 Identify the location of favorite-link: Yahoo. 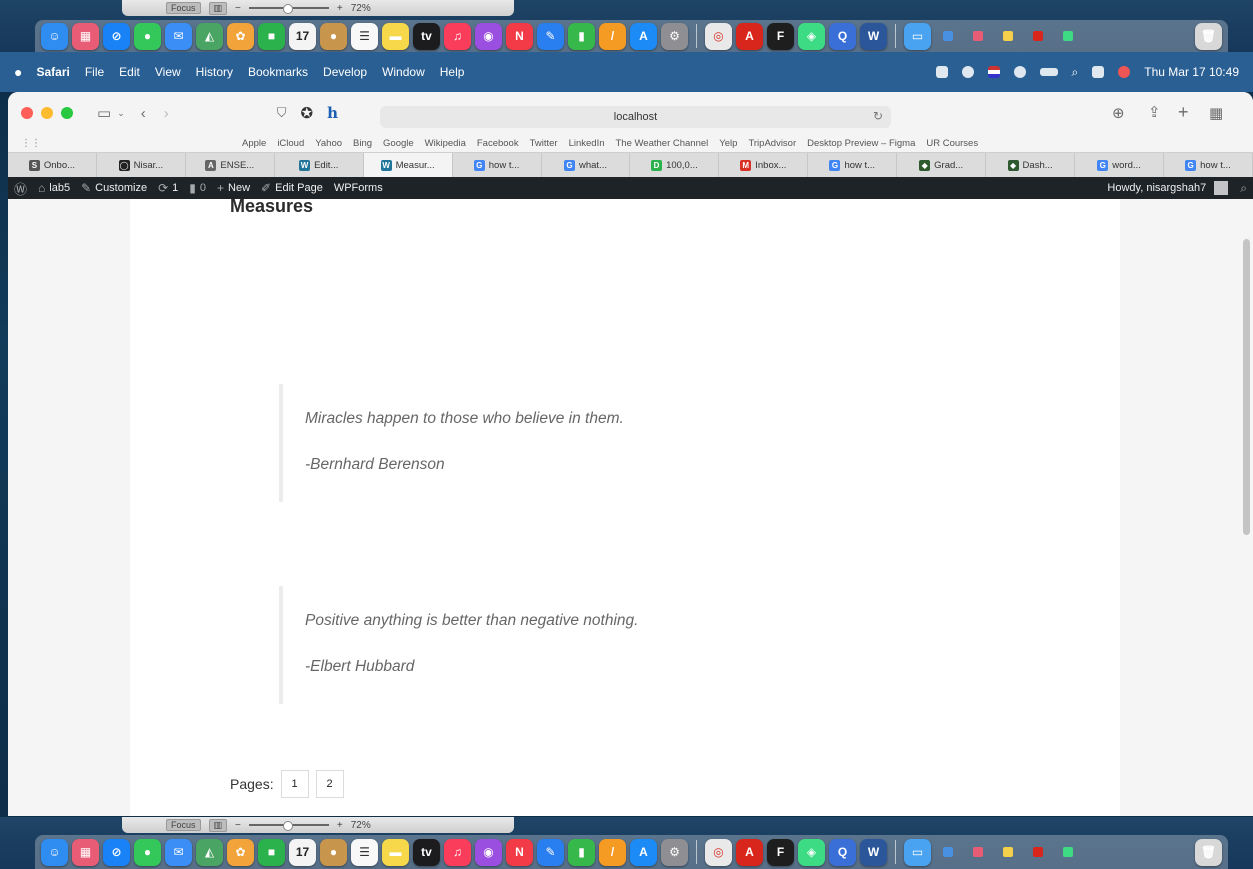
(328, 143).